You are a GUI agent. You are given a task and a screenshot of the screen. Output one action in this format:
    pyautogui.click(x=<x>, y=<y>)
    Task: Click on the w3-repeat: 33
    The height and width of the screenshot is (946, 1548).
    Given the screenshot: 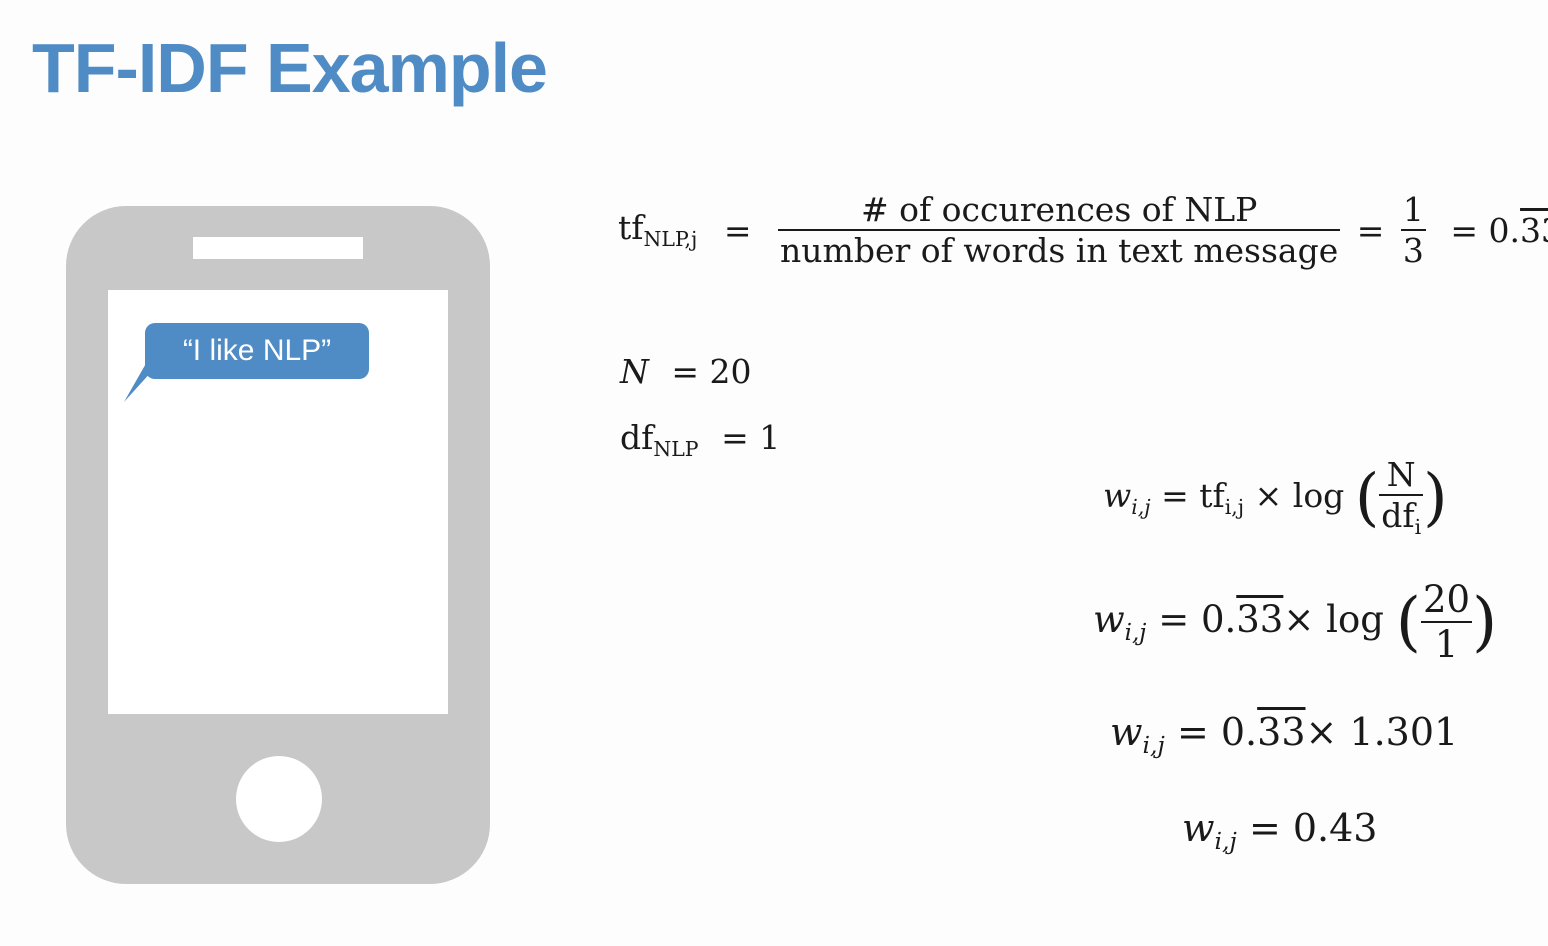 What is the action you would take?
    pyautogui.click(x=1281, y=732)
    